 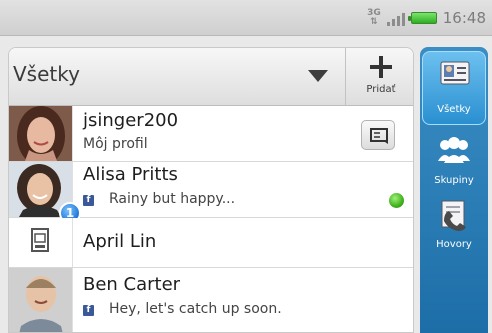 I want to click on battery-icon, so click(x=422, y=18).